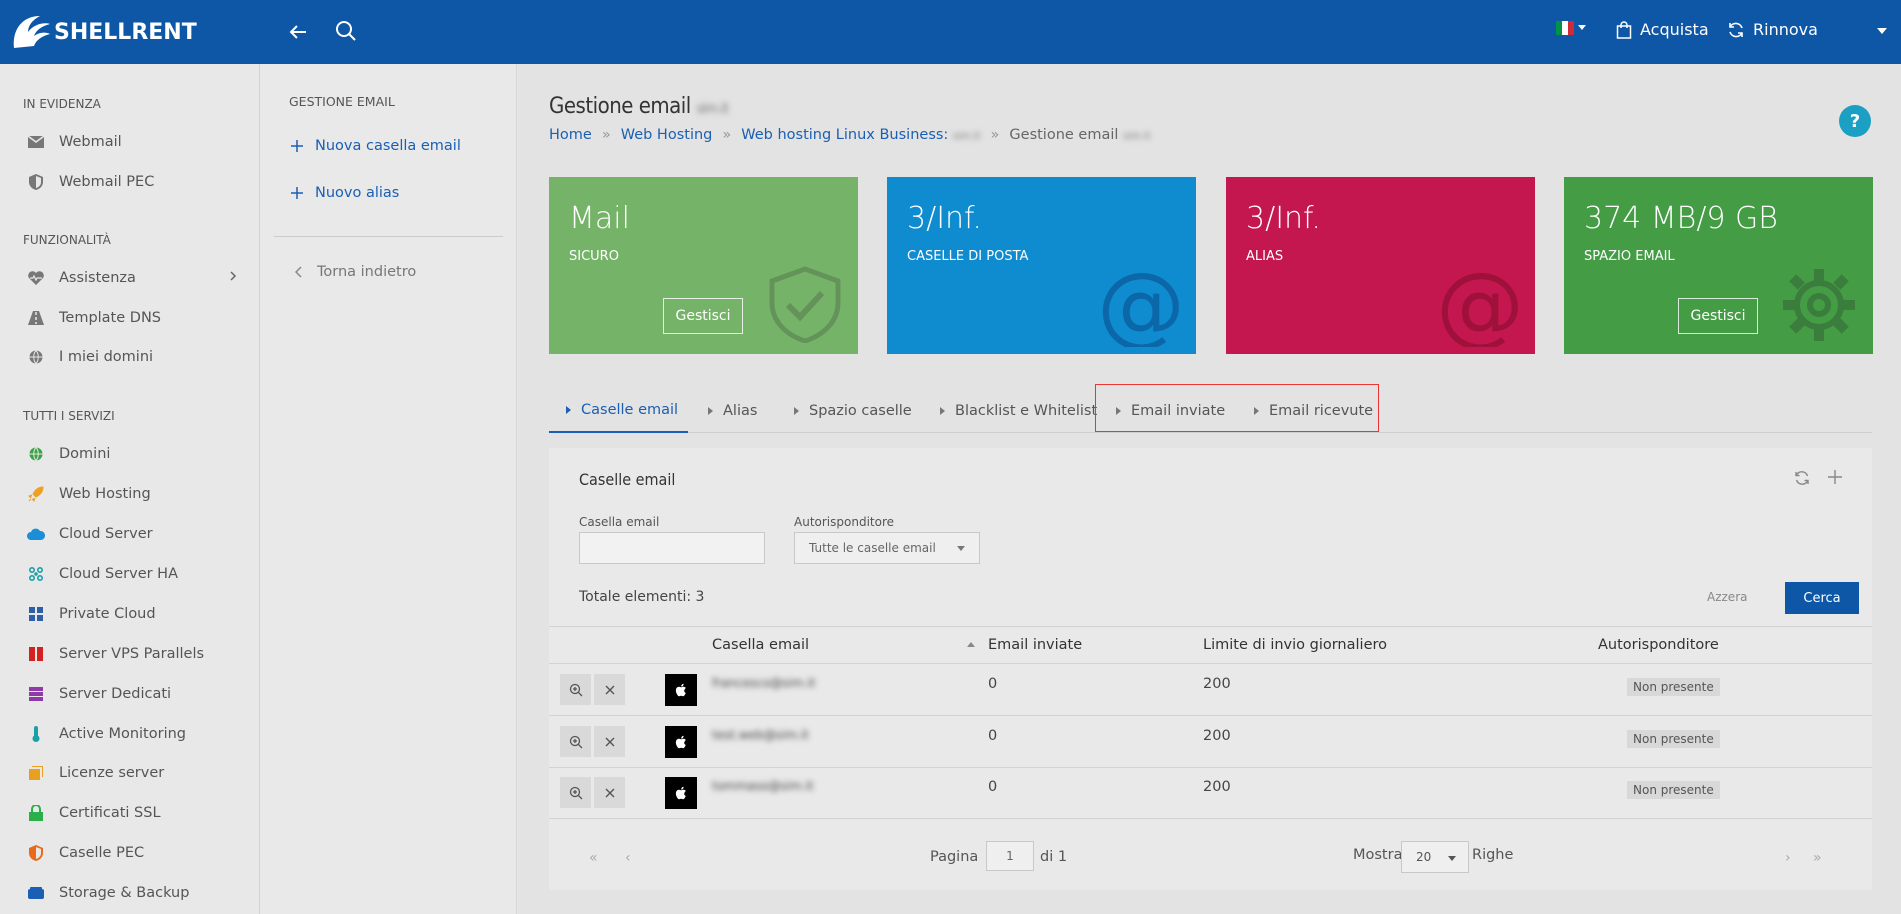 The image size is (1901, 914). I want to click on col-autorisponditore: Autorisponditore, so click(1658, 645).